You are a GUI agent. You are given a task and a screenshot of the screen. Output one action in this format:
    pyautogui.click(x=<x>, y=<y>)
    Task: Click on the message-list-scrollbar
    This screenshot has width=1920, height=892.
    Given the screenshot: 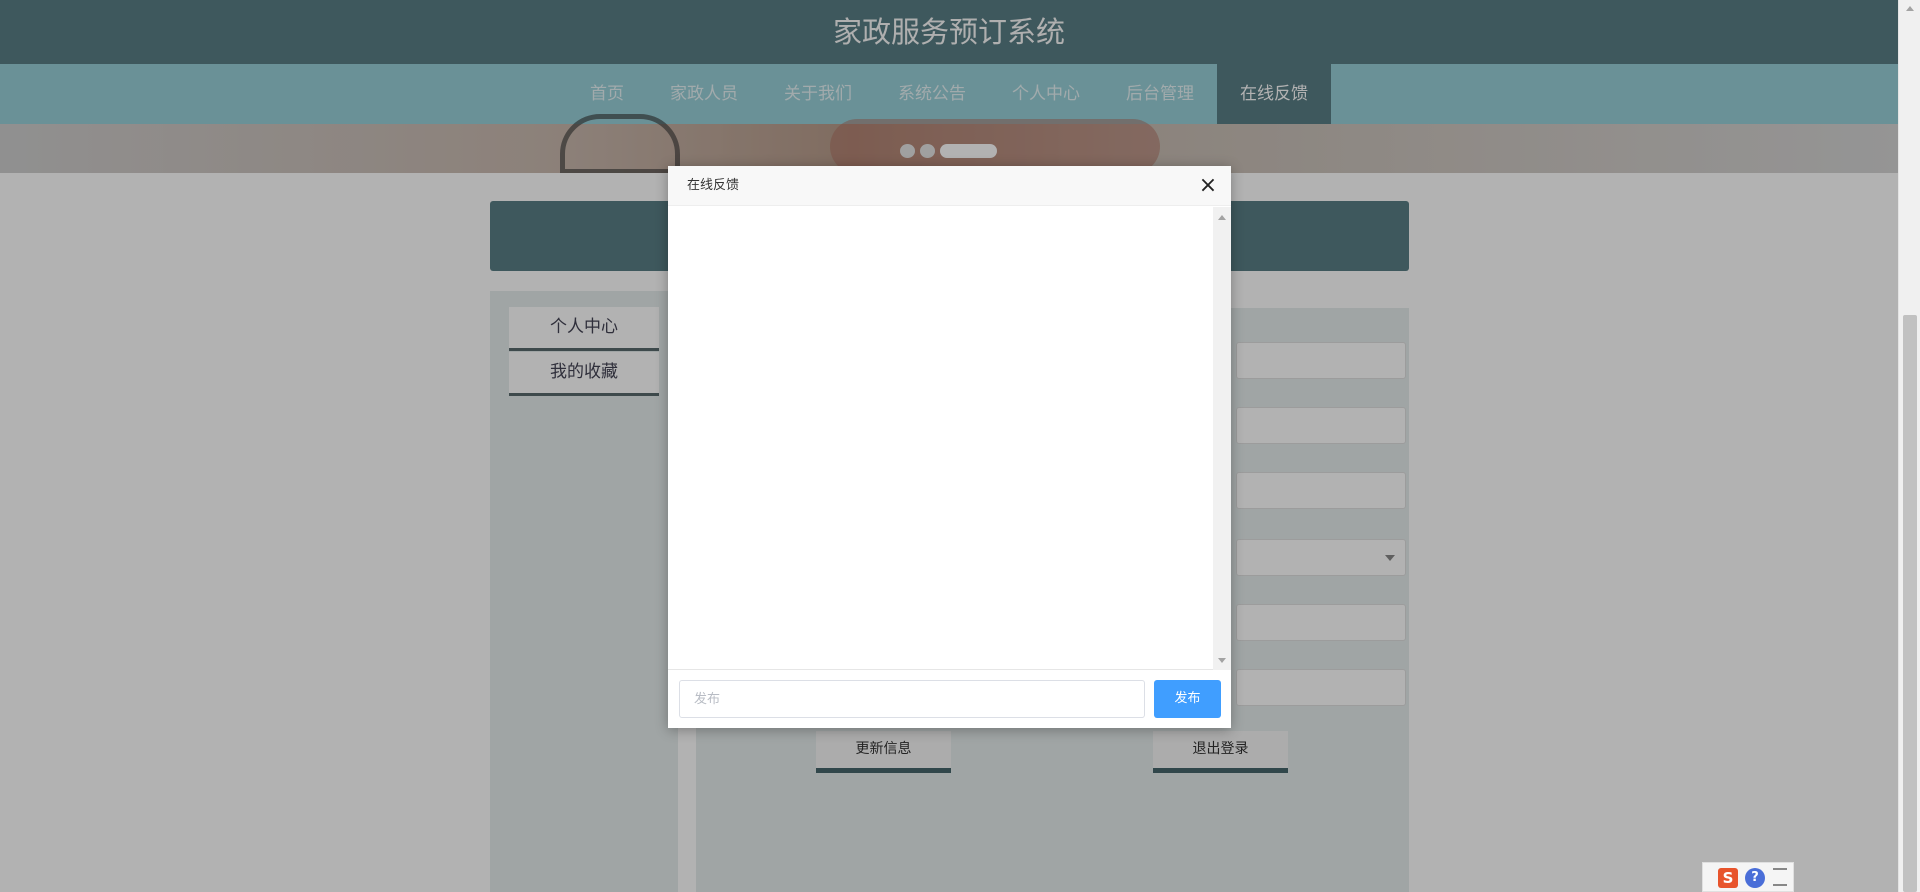 What is the action you would take?
    pyautogui.click(x=1222, y=438)
    